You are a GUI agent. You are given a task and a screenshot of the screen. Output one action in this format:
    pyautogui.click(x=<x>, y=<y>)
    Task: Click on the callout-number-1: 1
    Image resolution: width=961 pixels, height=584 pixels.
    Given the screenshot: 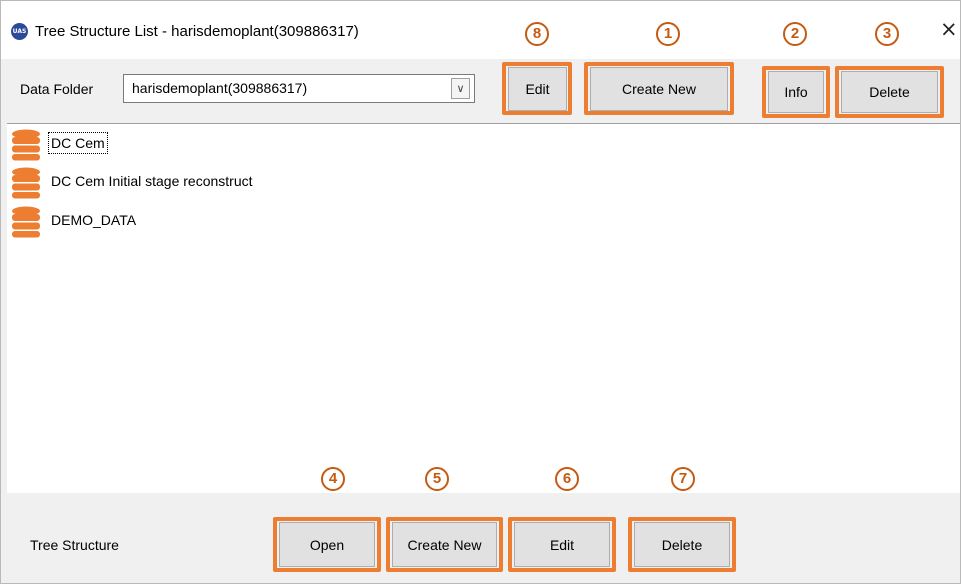 What is the action you would take?
    pyautogui.click(x=668, y=34)
    